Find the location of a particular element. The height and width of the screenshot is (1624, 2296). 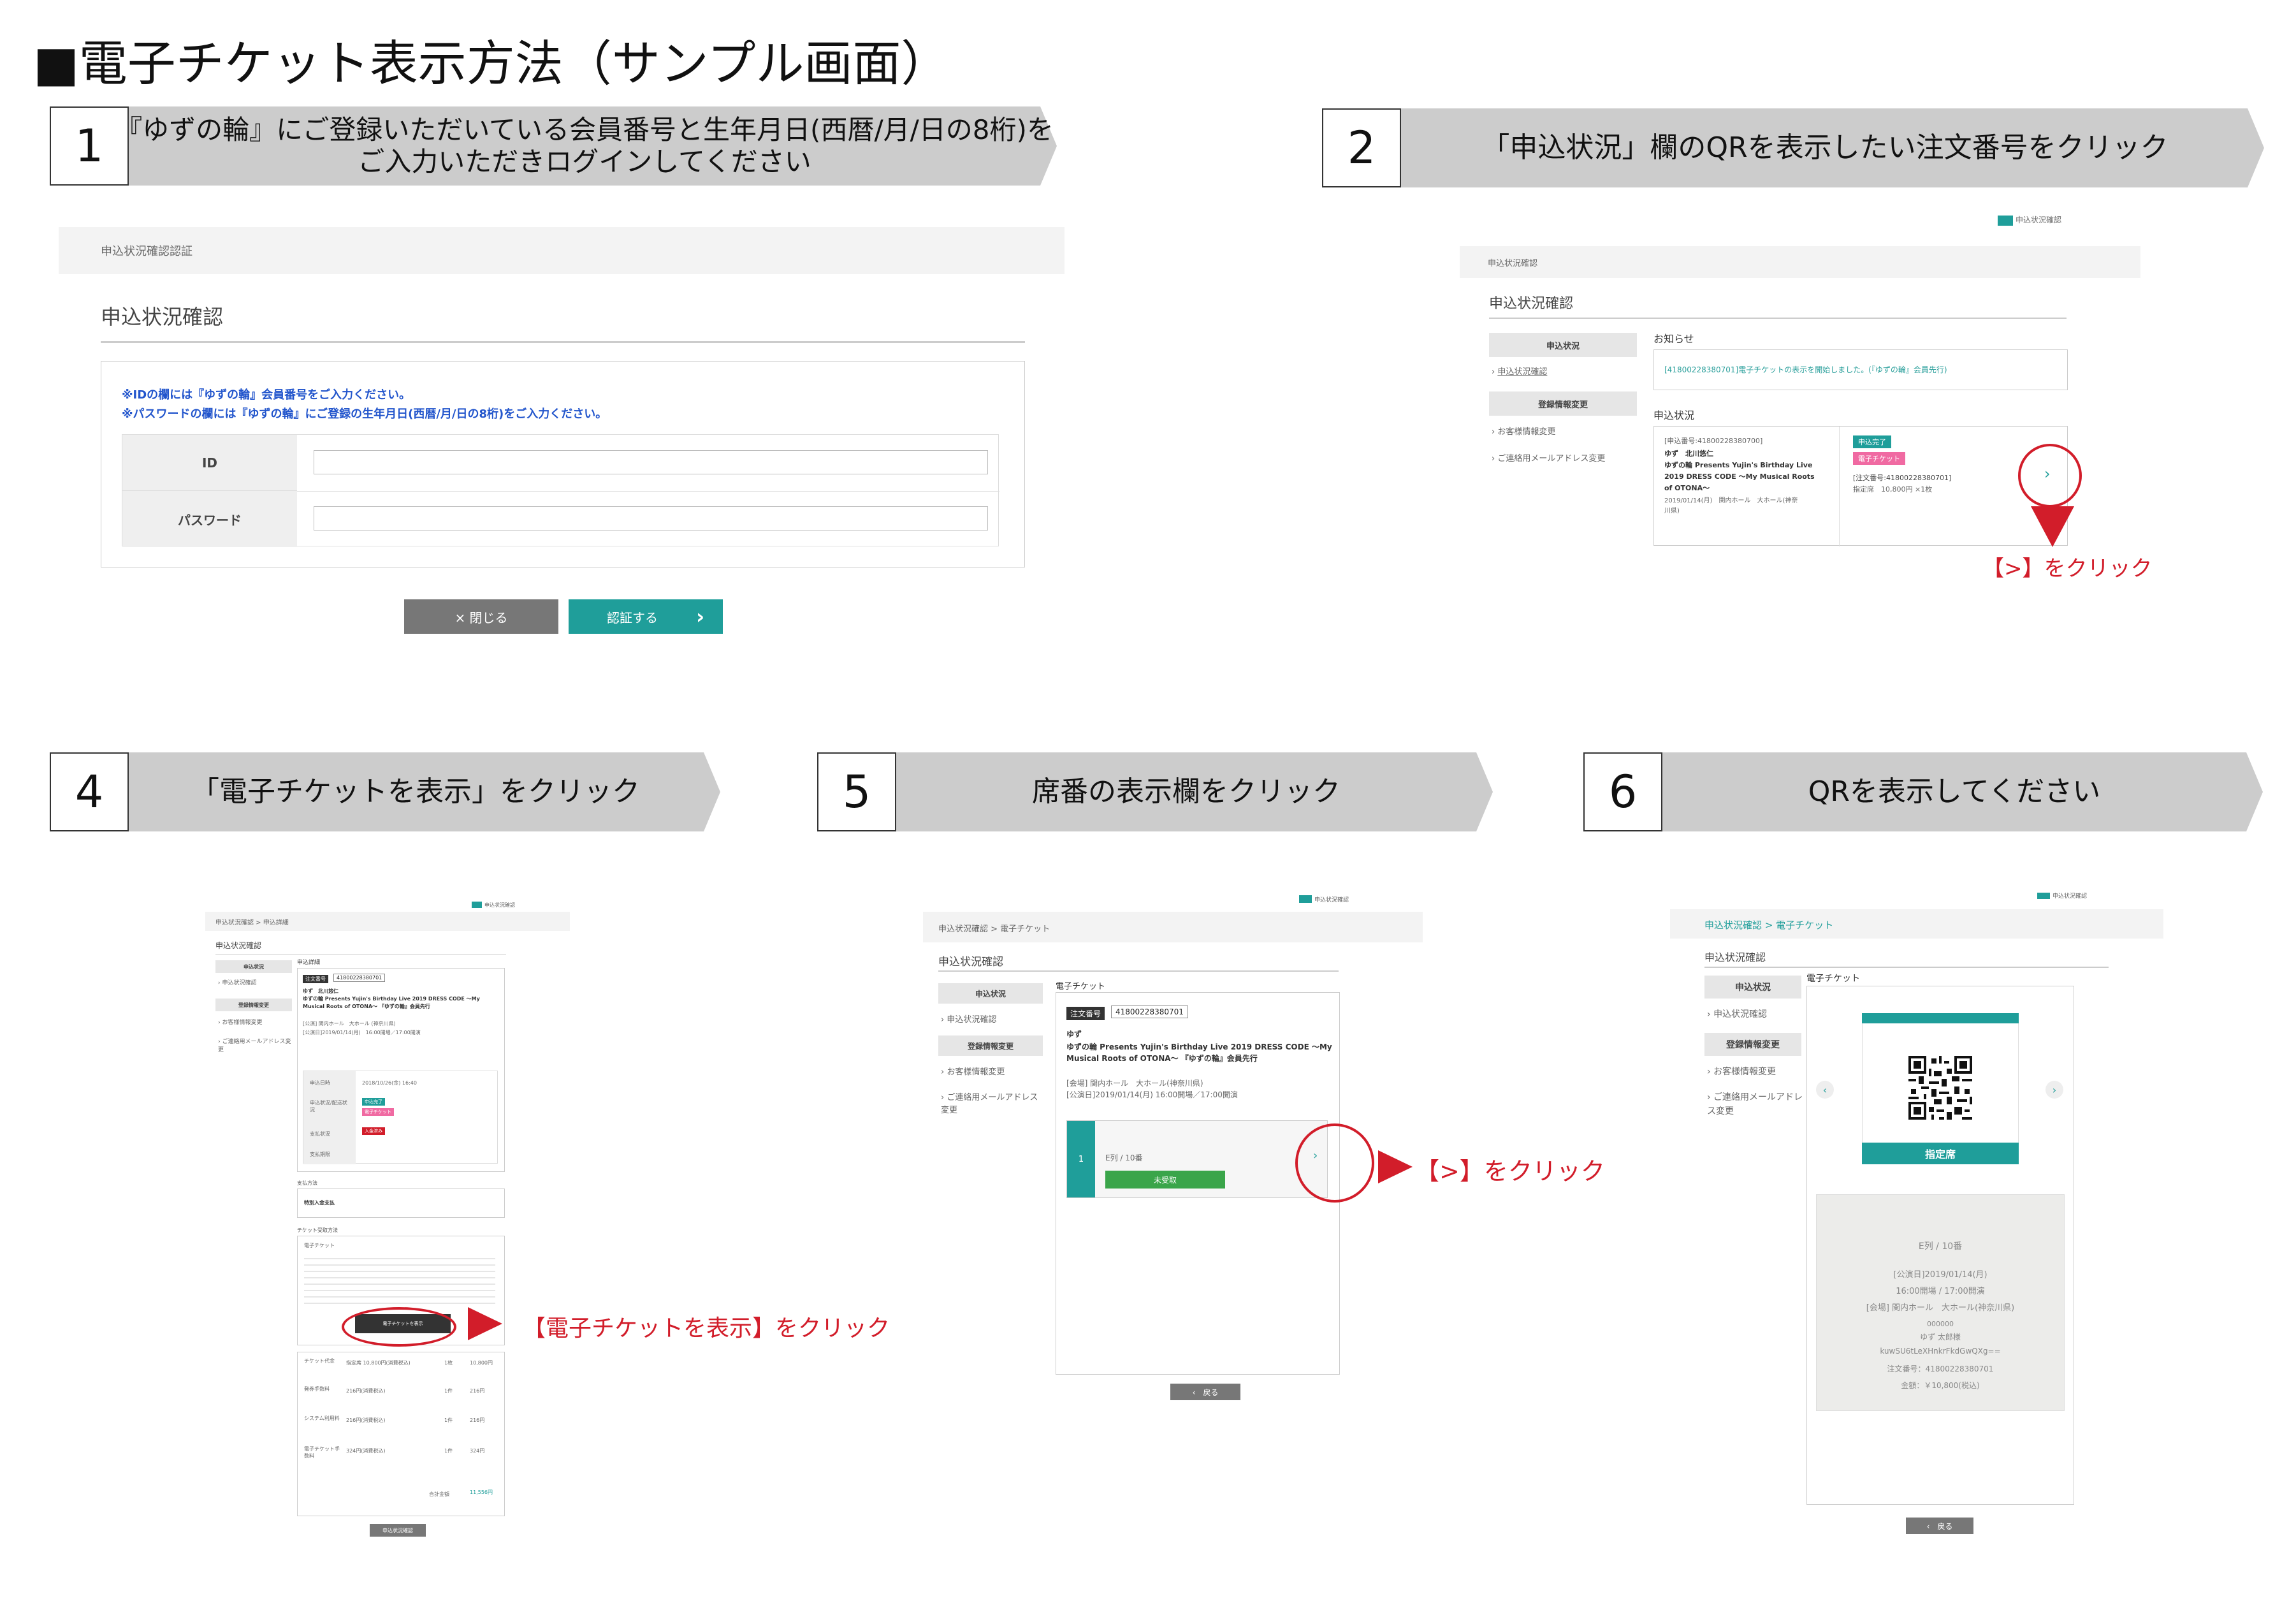

screen6-heading-wrap: 申込状況確認 is located at coordinates (1906, 958).